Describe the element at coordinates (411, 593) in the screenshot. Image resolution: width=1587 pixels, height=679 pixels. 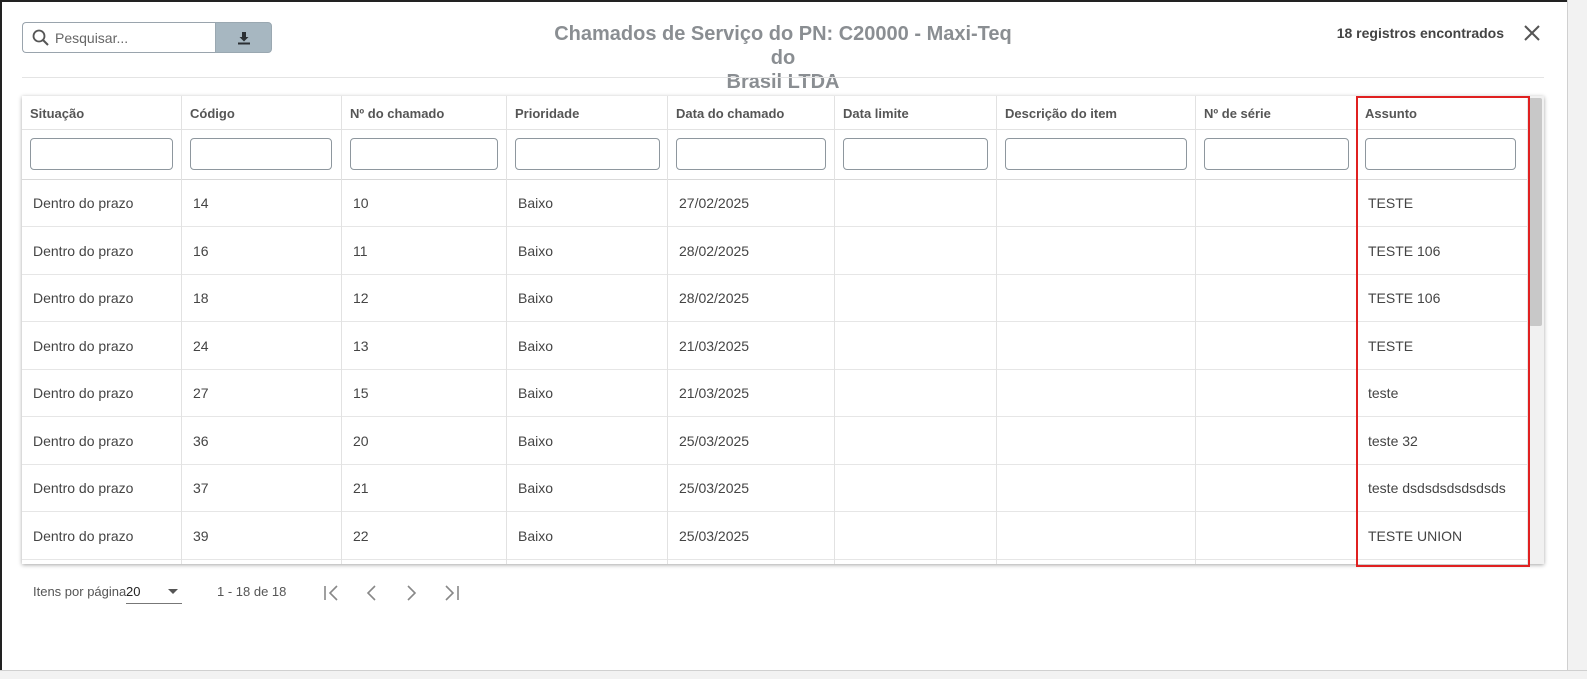
I see `next-page-button` at that location.